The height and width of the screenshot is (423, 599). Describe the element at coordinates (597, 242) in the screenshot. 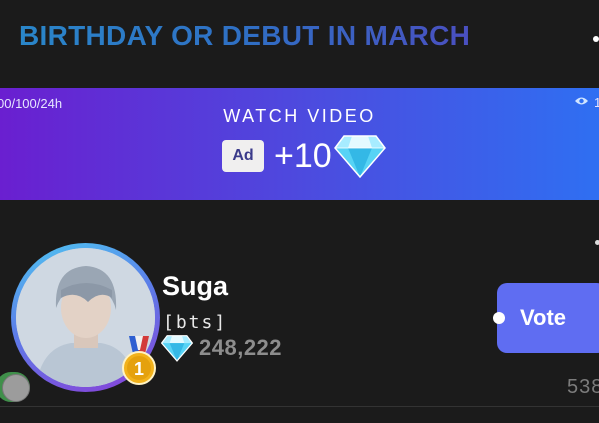

I see `more-dot-mid` at that location.